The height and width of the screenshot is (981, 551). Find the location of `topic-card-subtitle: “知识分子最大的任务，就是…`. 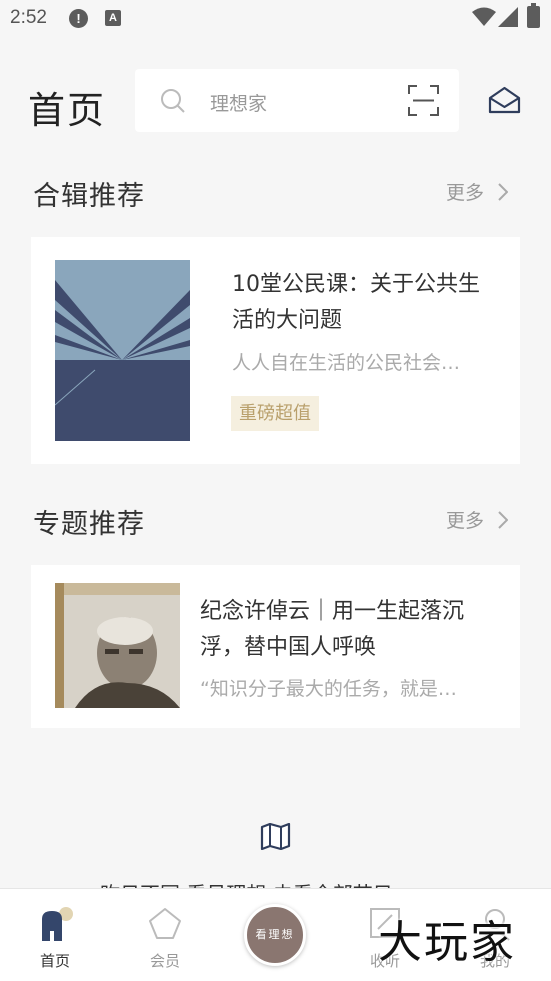

topic-card-subtitle: “知识分子最大的任务，就是… is located at coordinates (328, 689).